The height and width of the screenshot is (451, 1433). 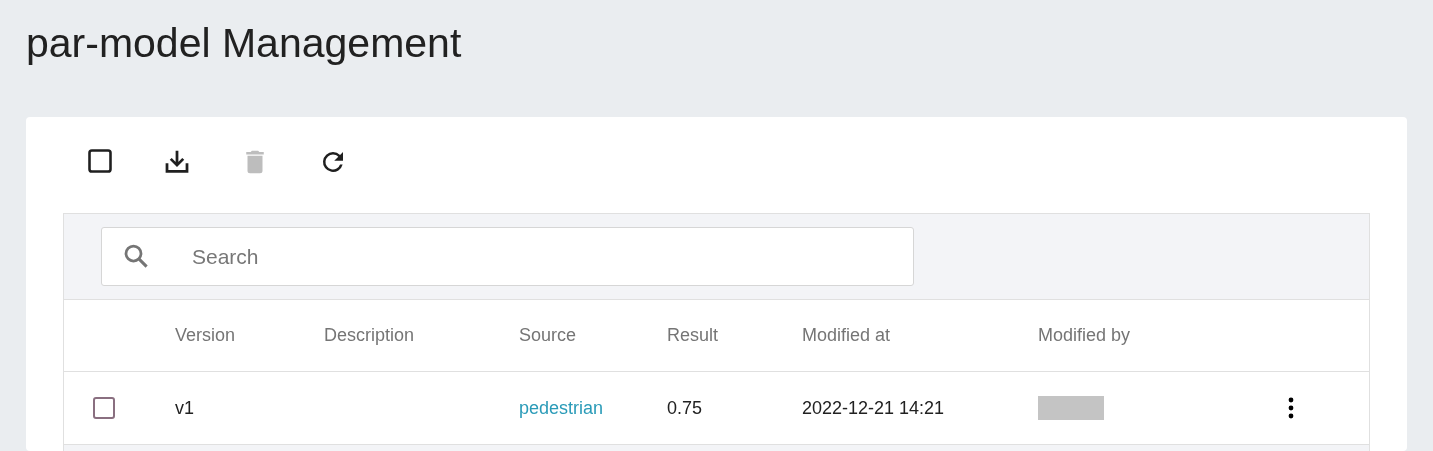 I want to click on row-checkbox, so click(x=104, y=408).